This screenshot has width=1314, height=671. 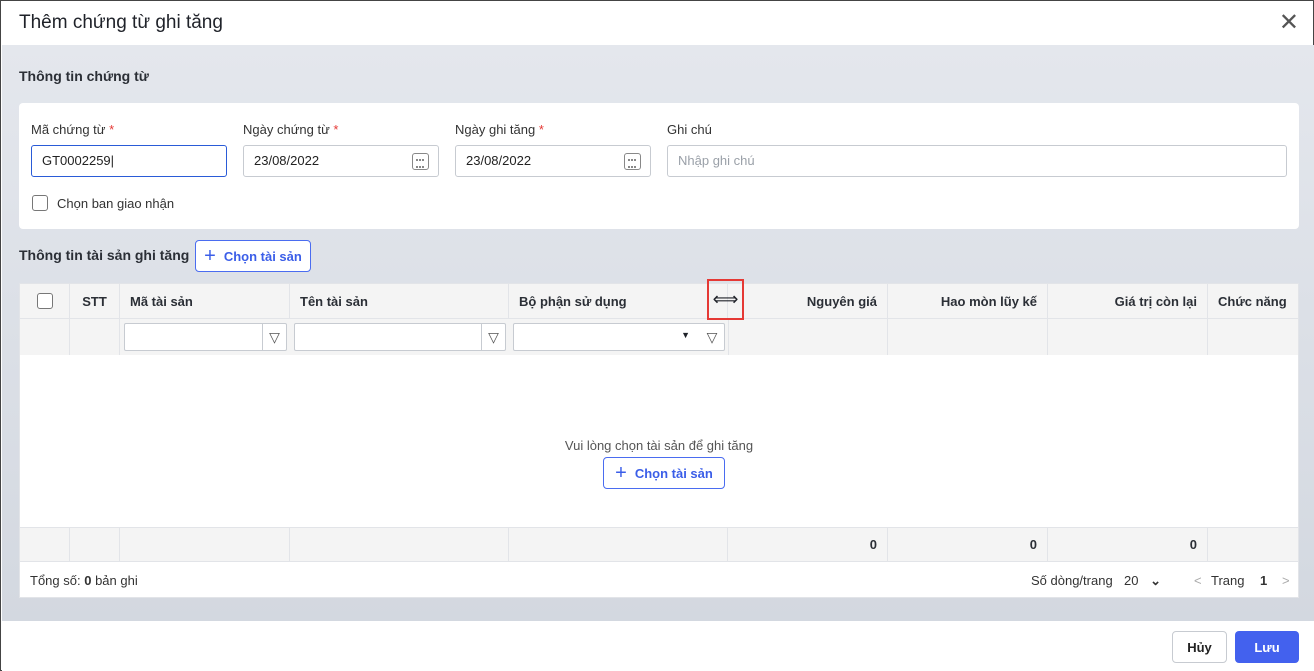 What do you see at coordinates (725, 299) in the screenshot?
I see `column-resize-cursor-icon: ⟺` at bounding box center [725, 299].